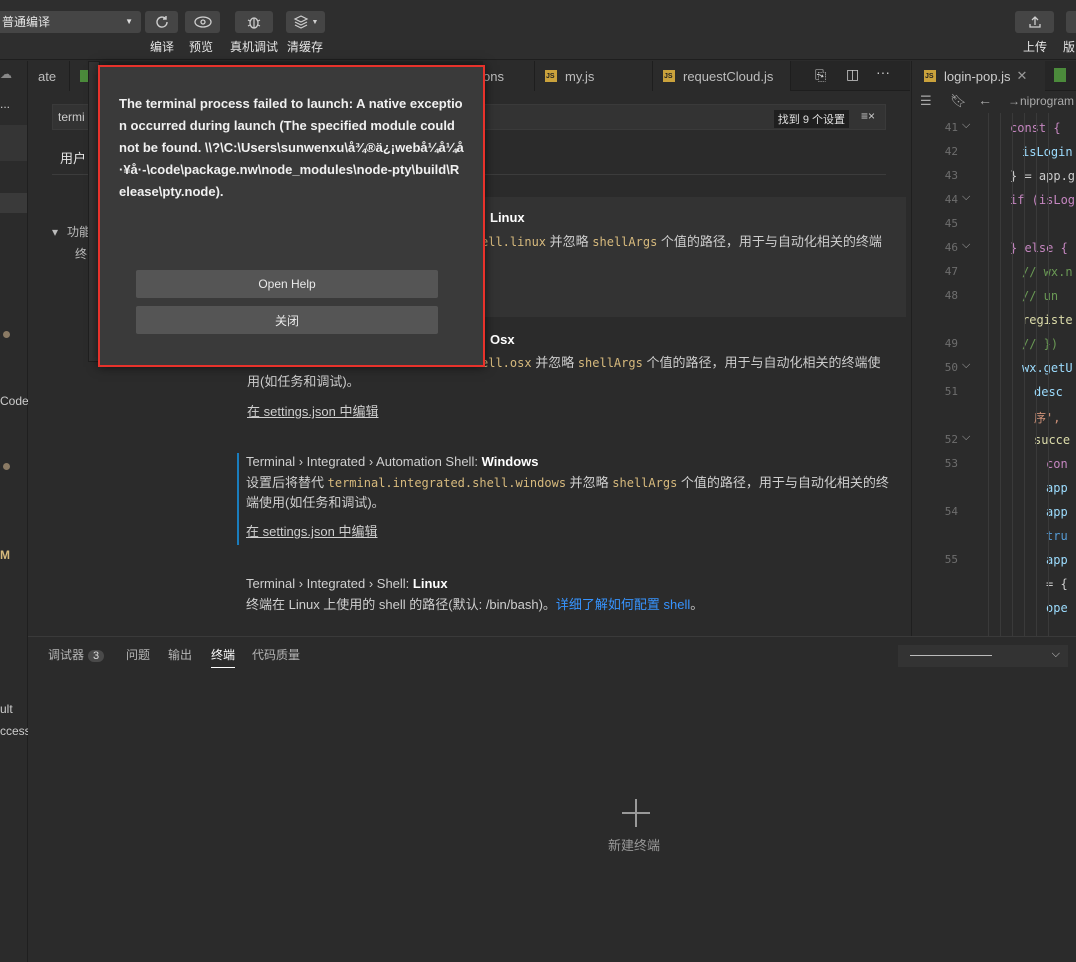  What do you see at coordinates (951, 295) in the screenshot?
I see `line-number: 48` at bounding box center [951, 295].